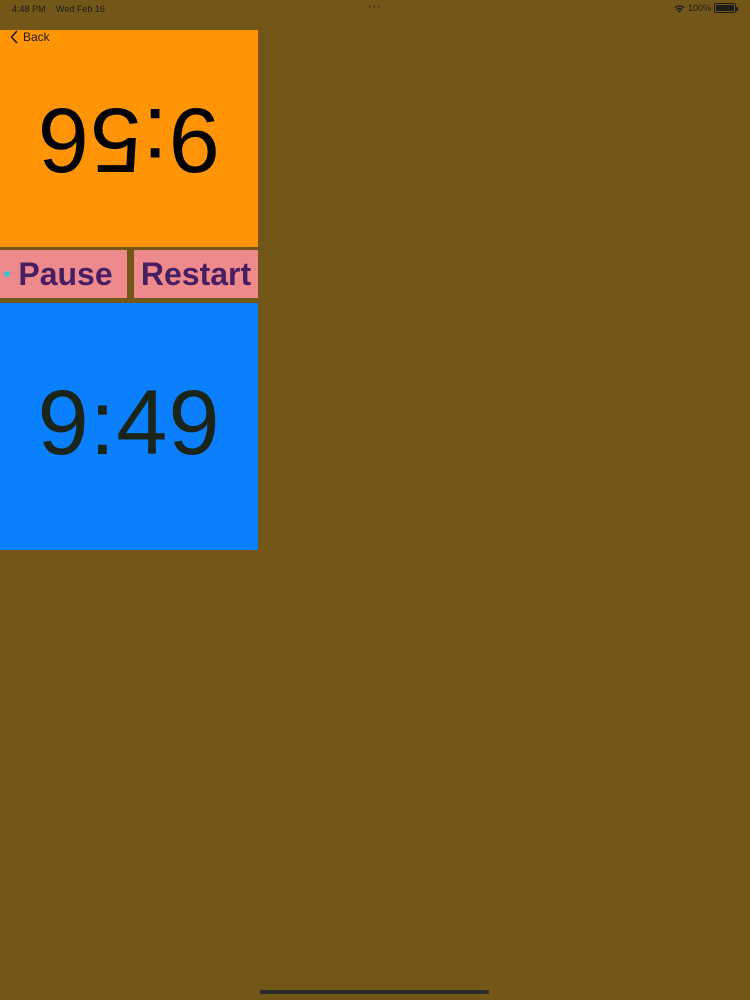 This screenshot has height=1000, width=750. Describe the element at coordinates (737, 9) in the screenshot. I see `battery-nub` at that location.